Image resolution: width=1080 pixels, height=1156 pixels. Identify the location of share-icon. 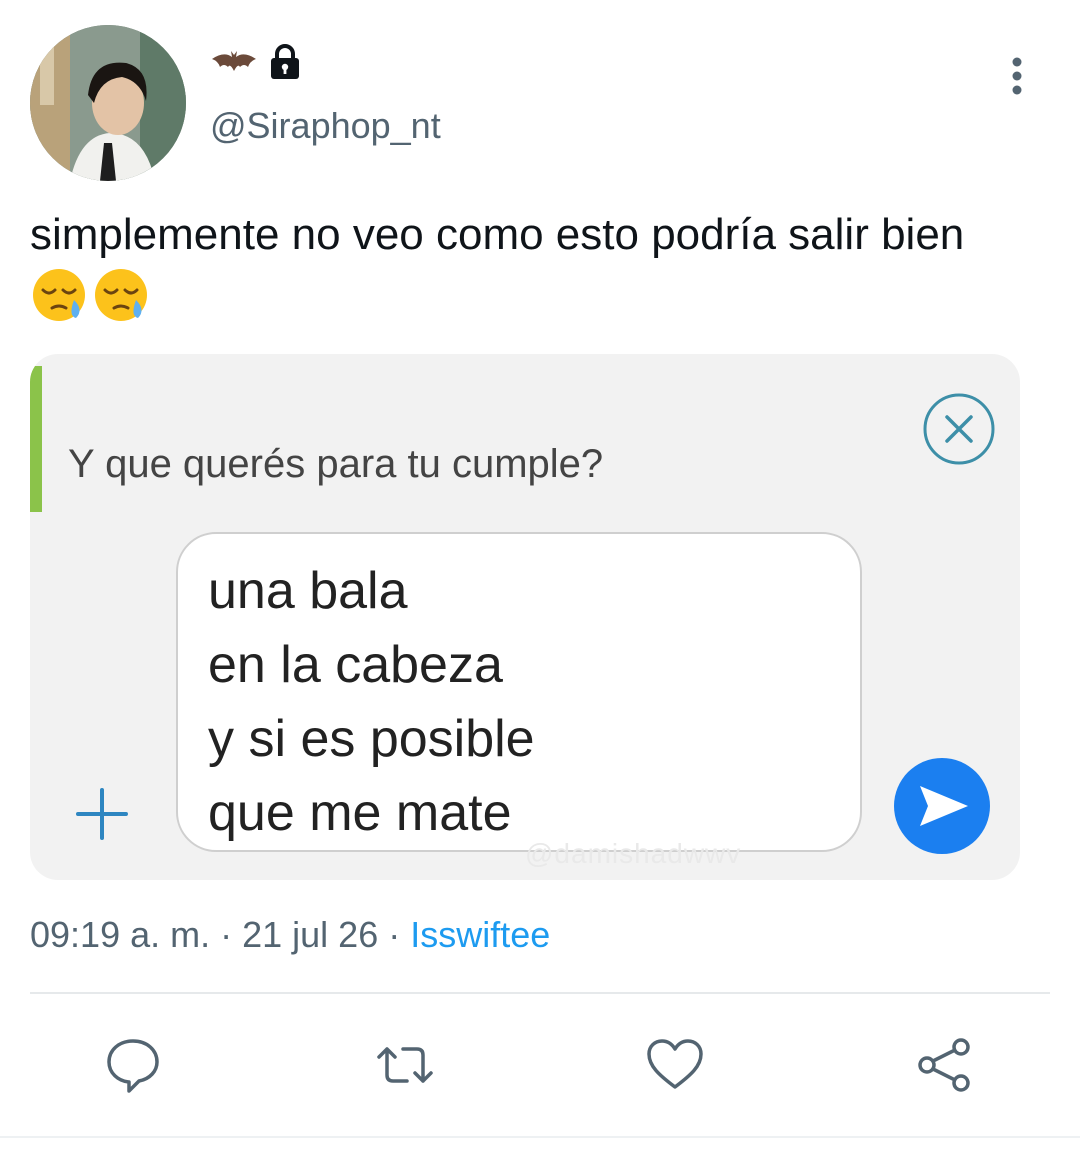
(945, 1065).